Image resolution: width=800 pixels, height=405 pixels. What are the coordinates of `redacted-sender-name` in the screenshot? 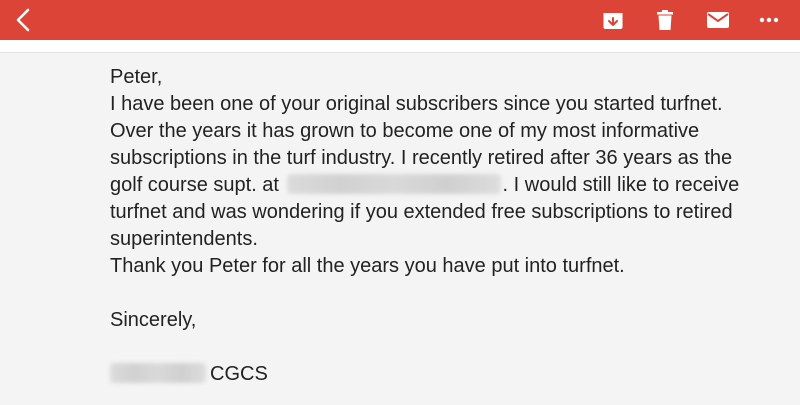 It's located at (158, 373).